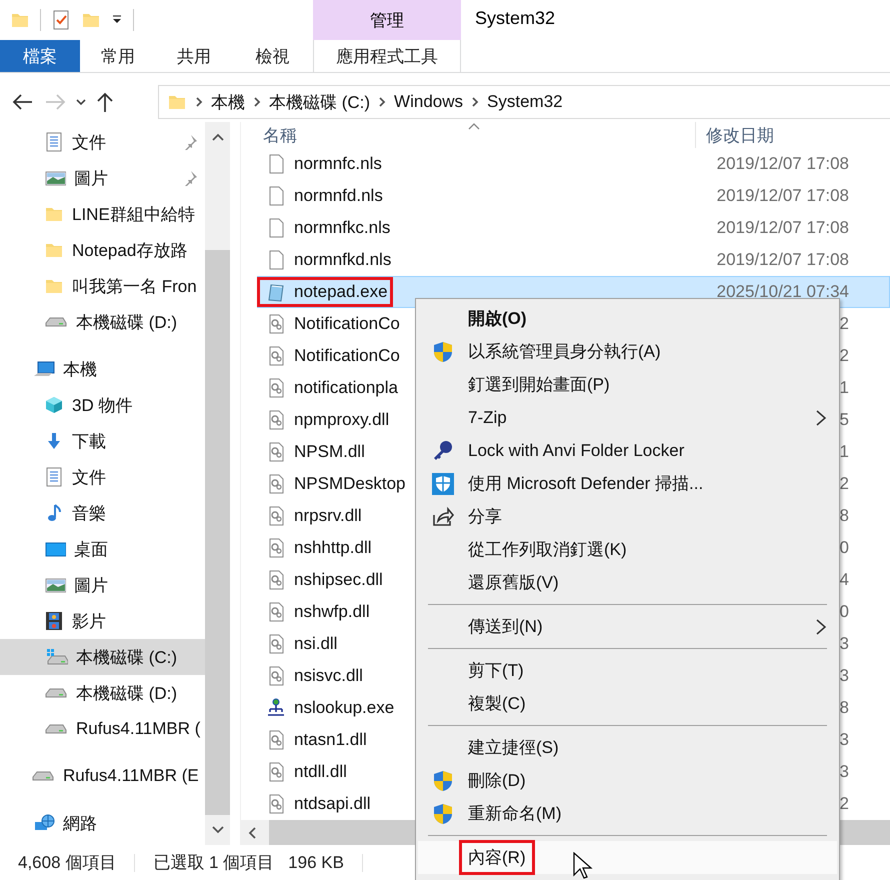  What do you see at coordinates (330, 740) in the screenshot?
I see `file-name: ntasn1.dll` at bounding box center [330, 740].